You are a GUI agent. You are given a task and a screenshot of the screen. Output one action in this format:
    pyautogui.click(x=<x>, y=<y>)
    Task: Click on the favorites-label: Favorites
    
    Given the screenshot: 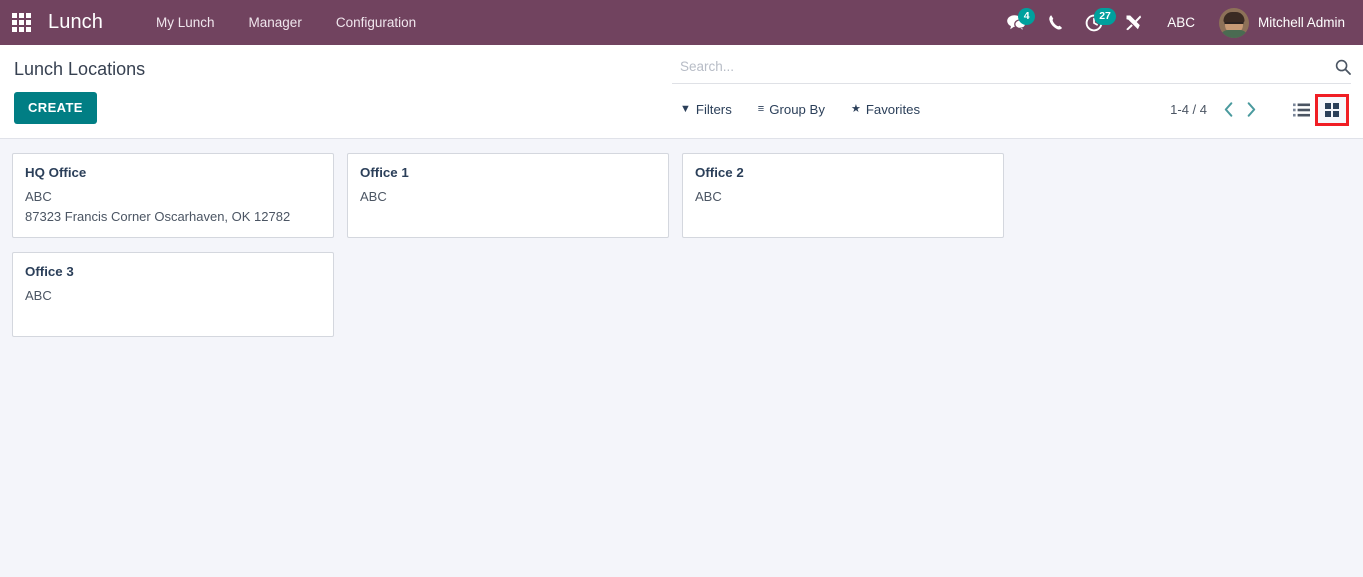 What is the action you would take?
    pyautogui.click(x=893, y=109)
    